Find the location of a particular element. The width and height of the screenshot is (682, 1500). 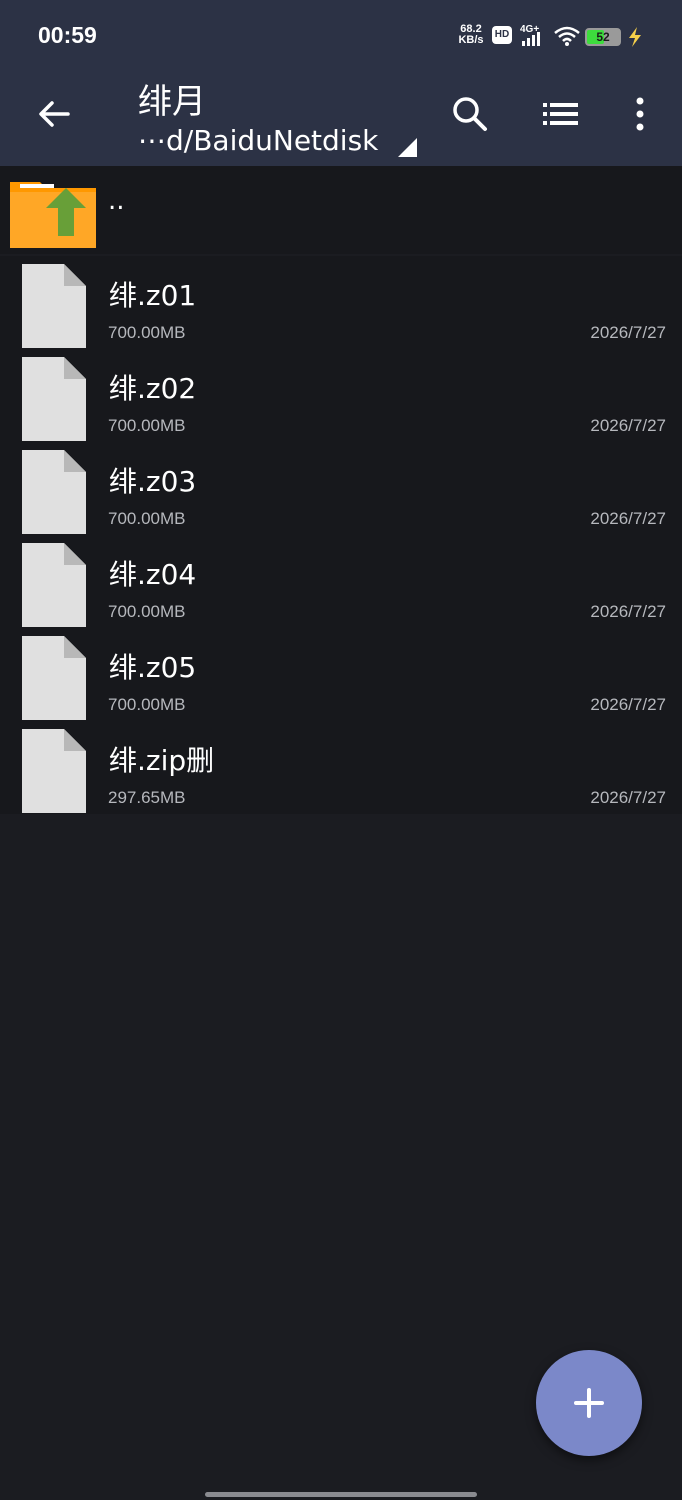

home-indicator is located at coordinates (341, 1494).